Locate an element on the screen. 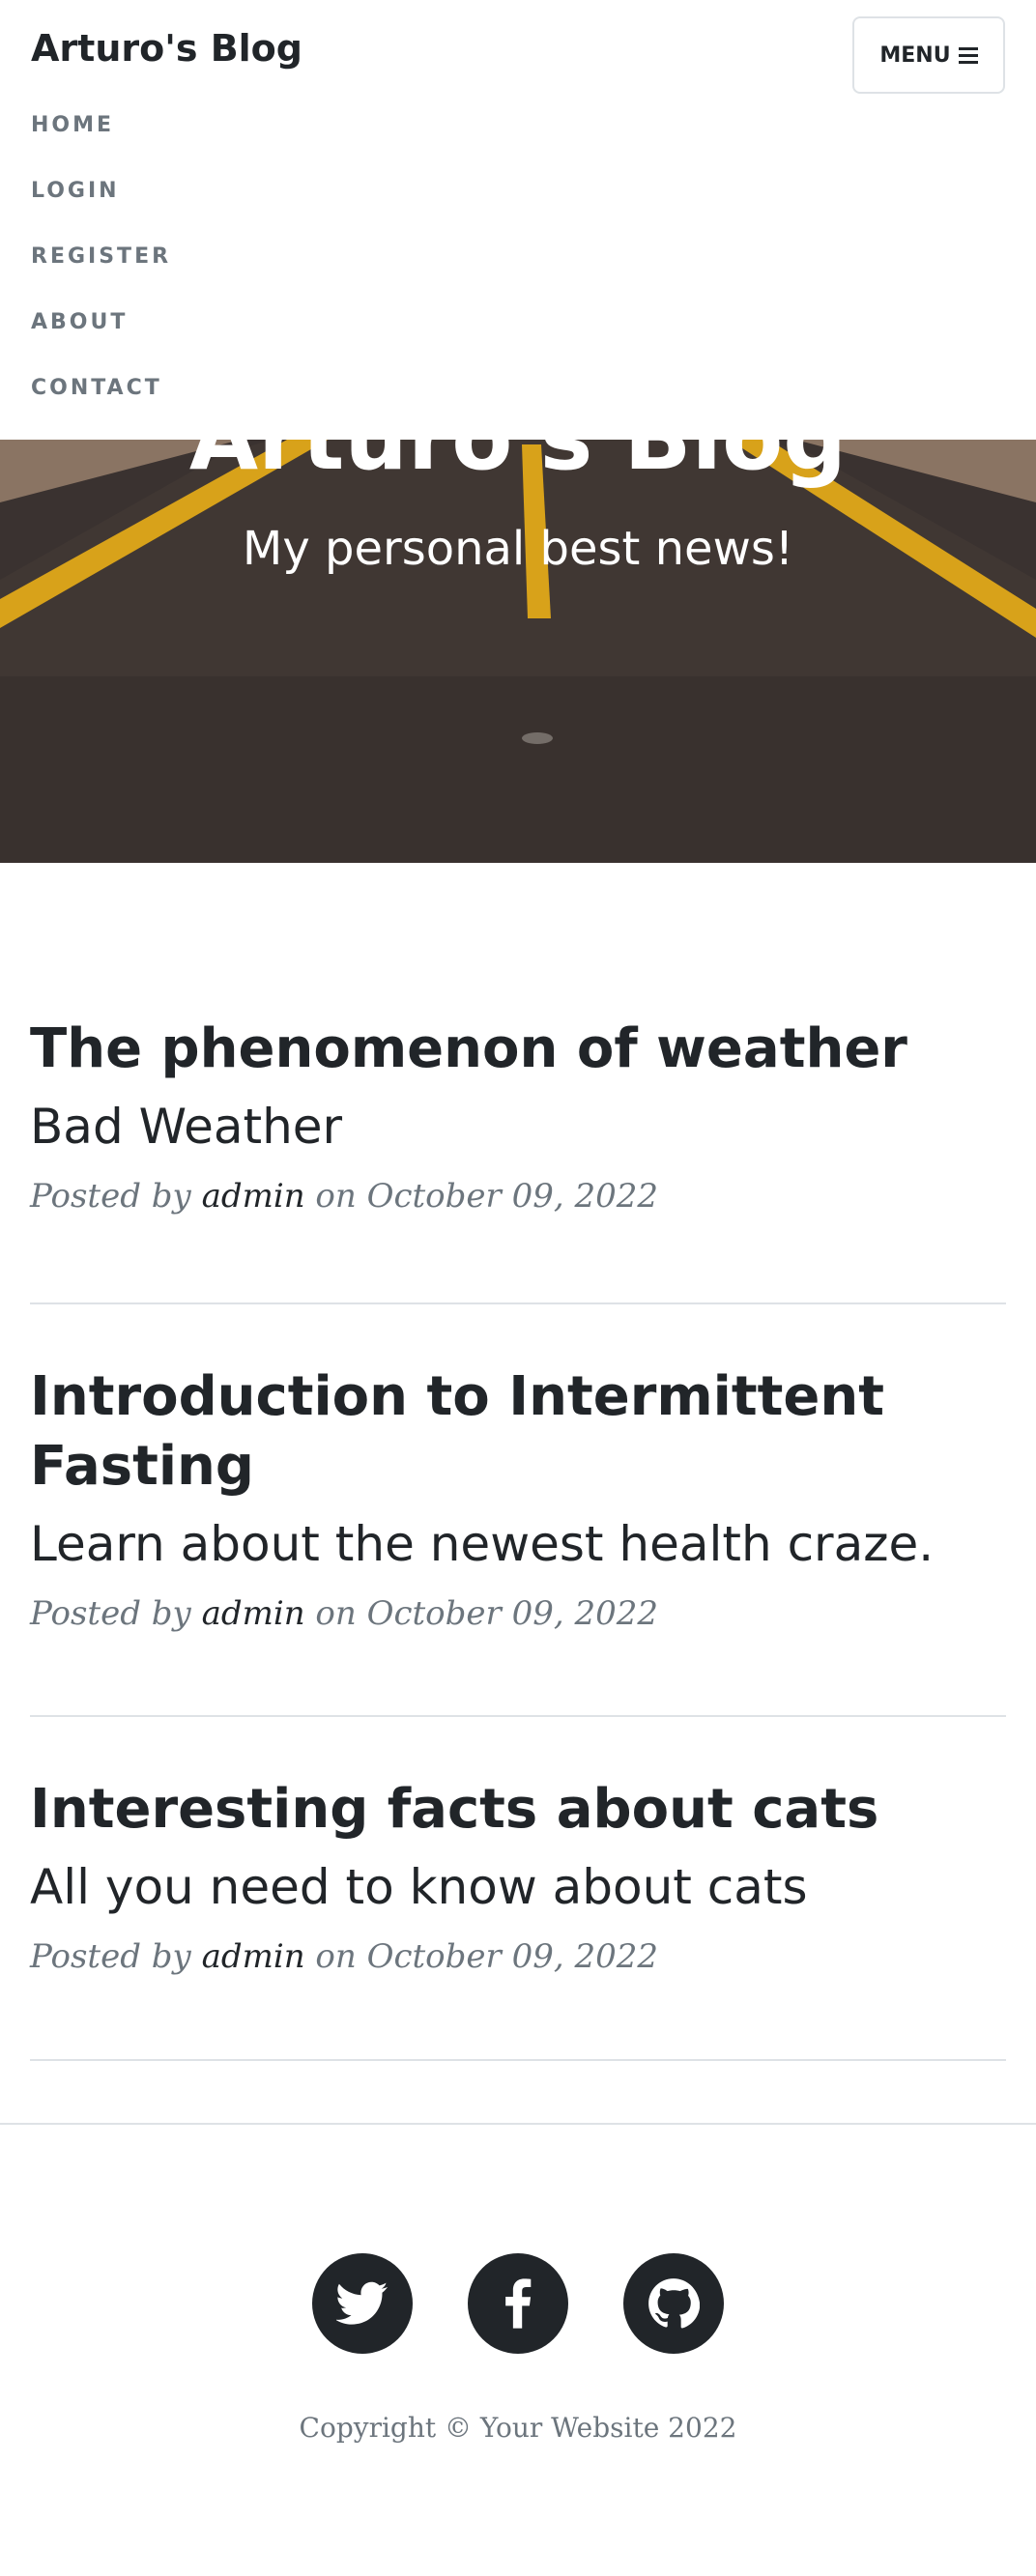 The height and width of the screenshot is (2576, 1036). github-icon is located at coordinates (674, 2303).